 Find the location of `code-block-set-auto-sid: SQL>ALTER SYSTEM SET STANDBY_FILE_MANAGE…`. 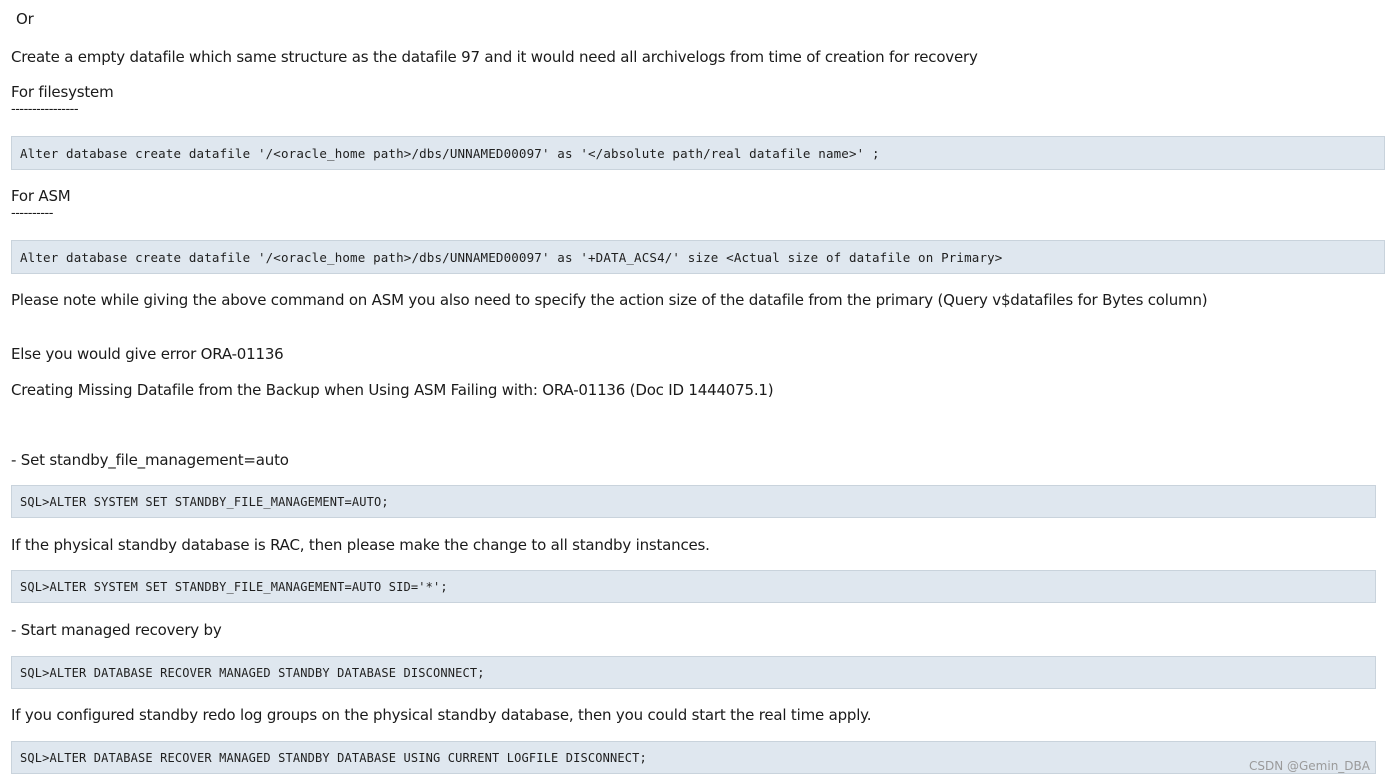

code-block-set-auto-sid: SQL>ALTER SYSTEM SET STANDBY_FILE_MANAGE… is located at coordinates (693, 586).